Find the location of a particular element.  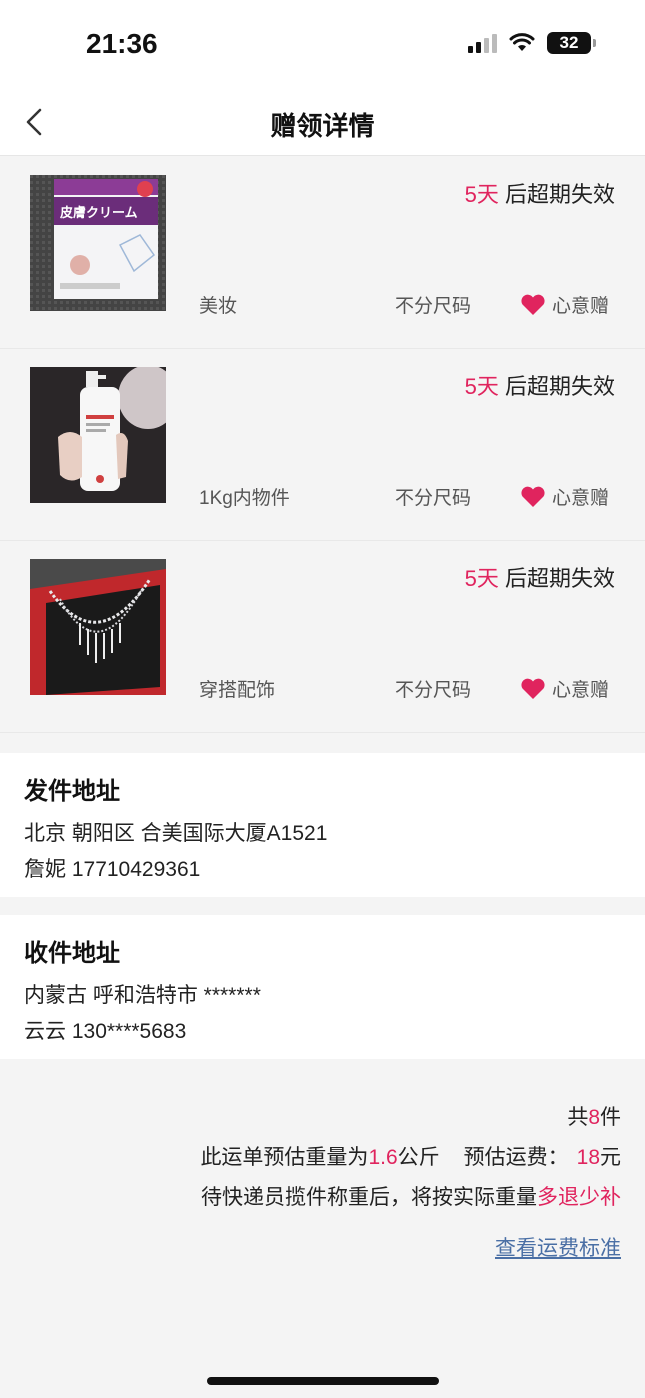

home-indicator is located at coordinates (323, 1381).